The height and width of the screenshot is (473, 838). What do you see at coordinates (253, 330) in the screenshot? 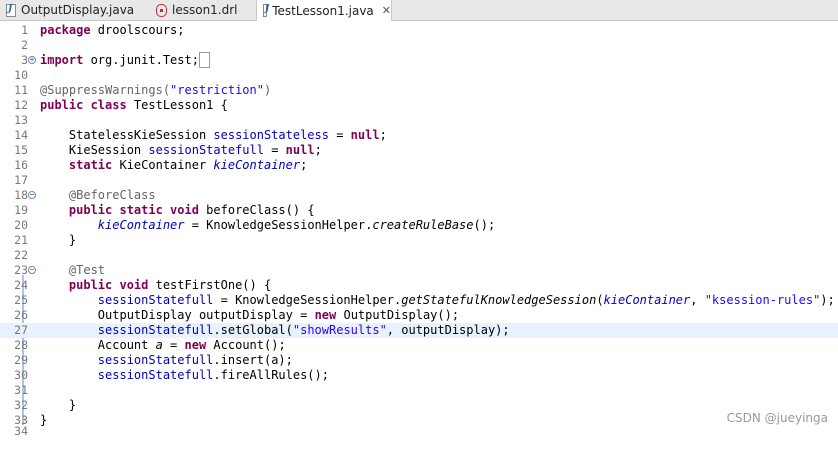
I see `code-text: .setGlobal(` at bounding box center [253, 330].